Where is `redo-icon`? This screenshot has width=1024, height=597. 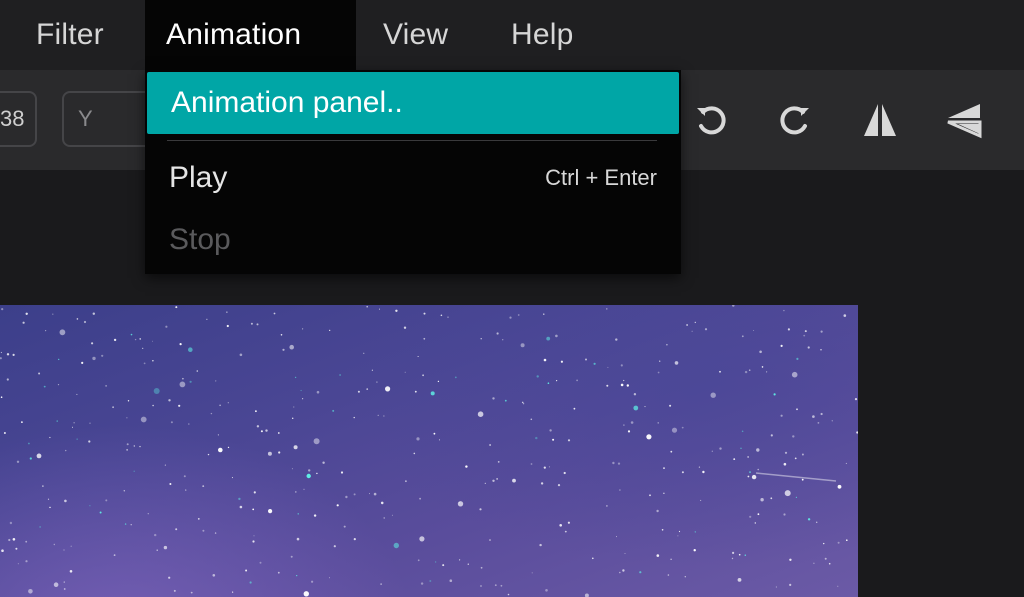 redo-icon is located at coordinates (795, 120).